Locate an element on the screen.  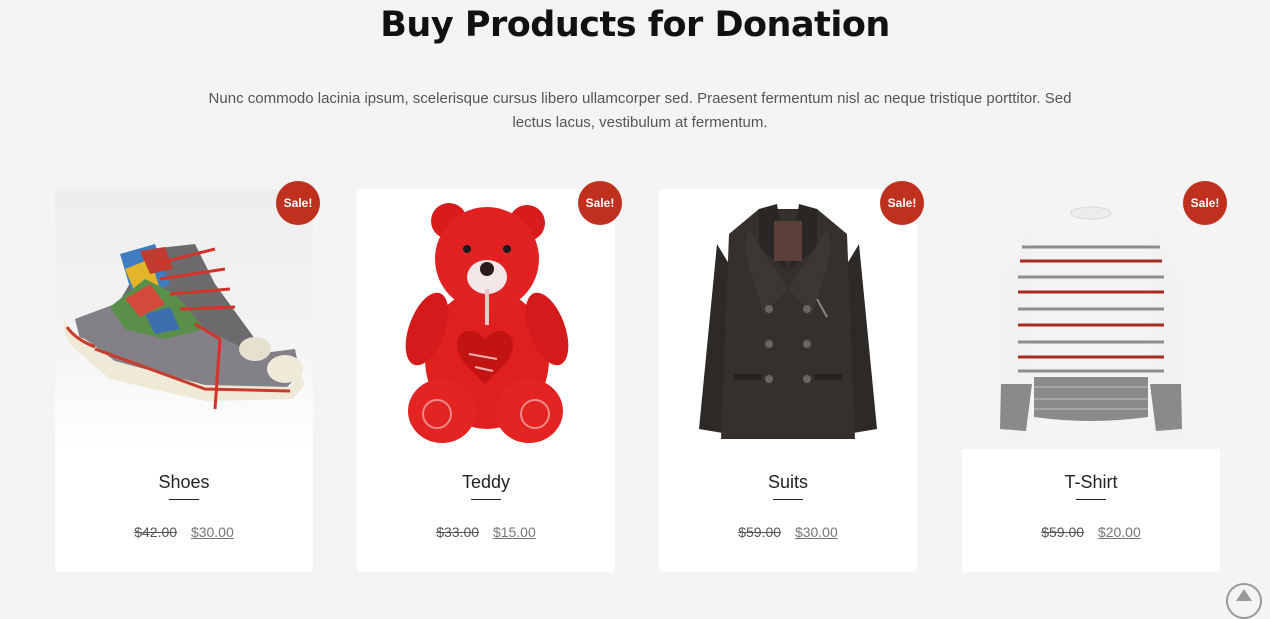
section-title: Buy Products for Donation is located at coordinates (635, 25).